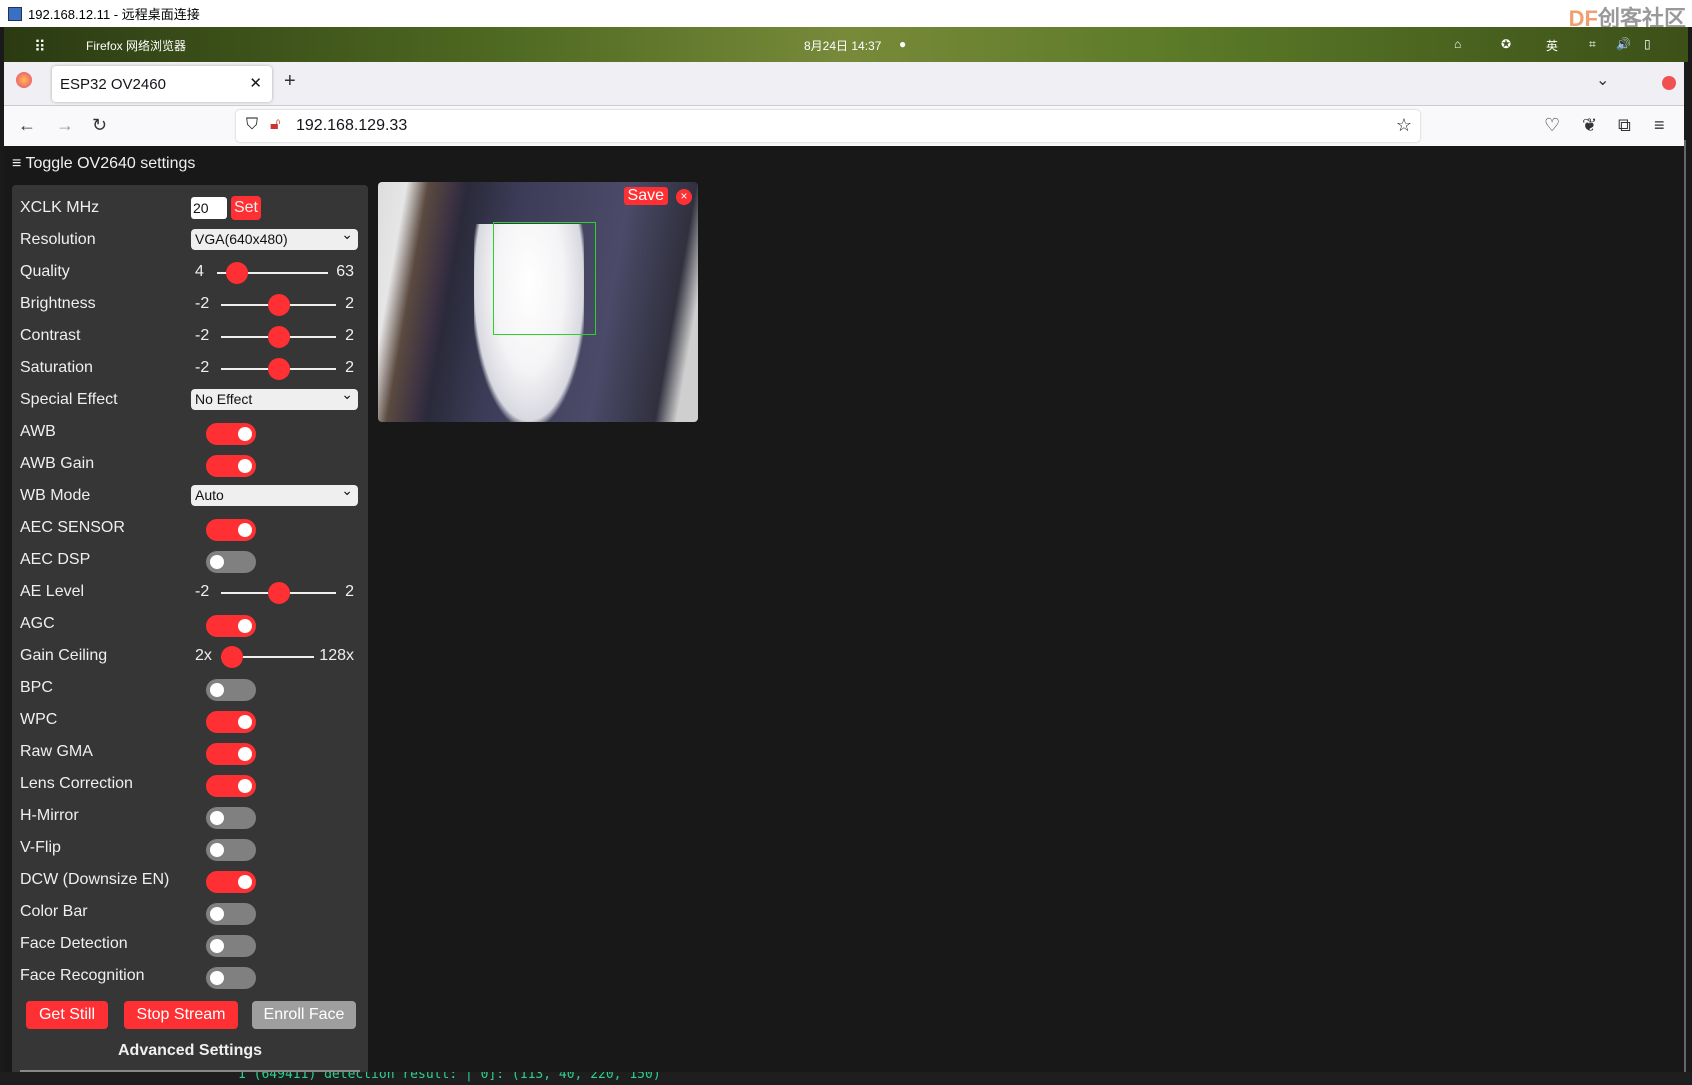  I want to click on wb-mode-select: Auto, so click(274, 494).